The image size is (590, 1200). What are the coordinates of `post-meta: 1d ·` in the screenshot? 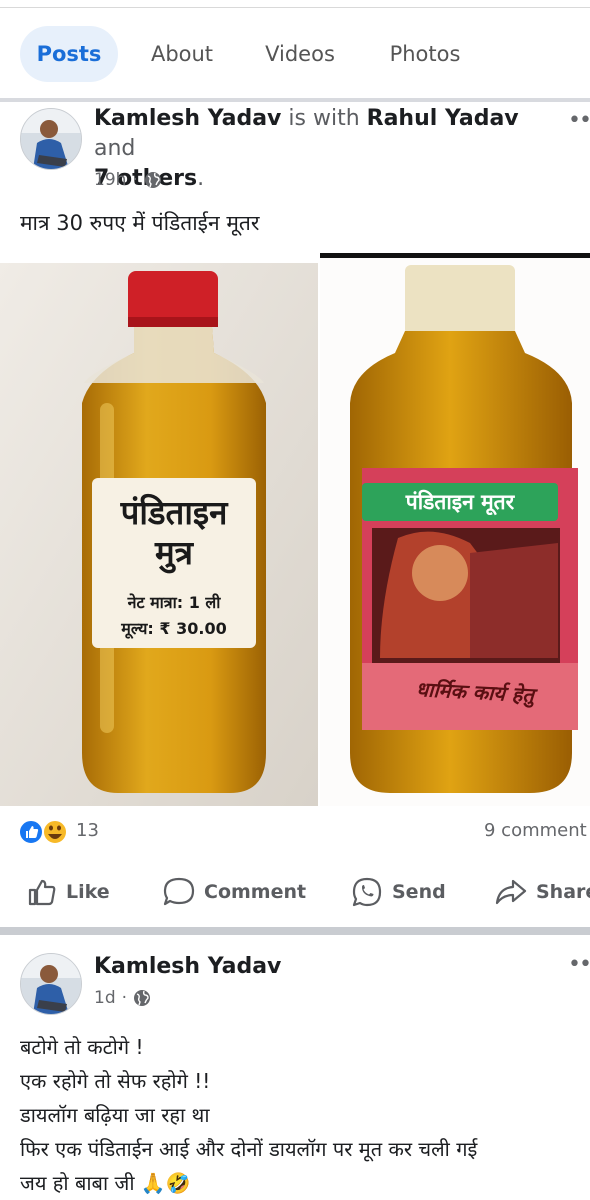 It's located at (122, 998).